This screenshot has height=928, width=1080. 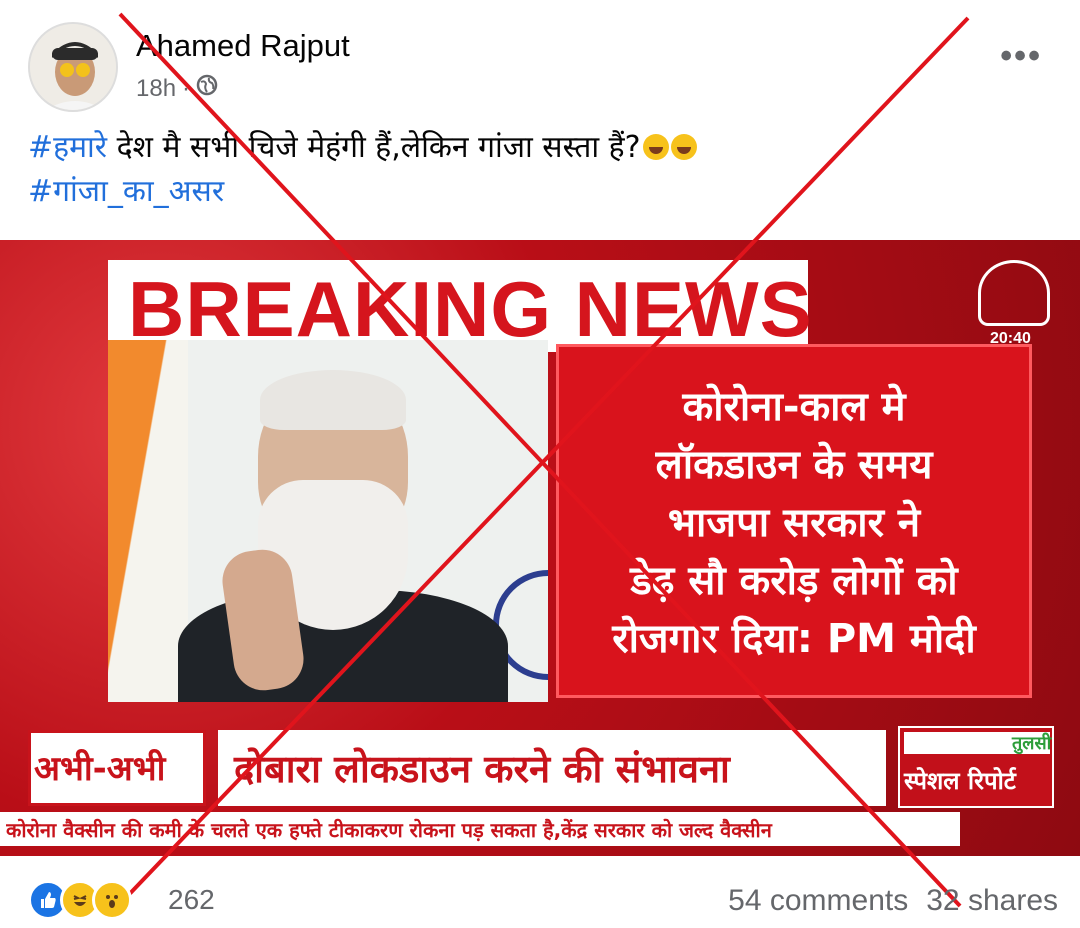 I want to click on hashtag-link: #गांजा_का_असर, so click(x=126, y=191).